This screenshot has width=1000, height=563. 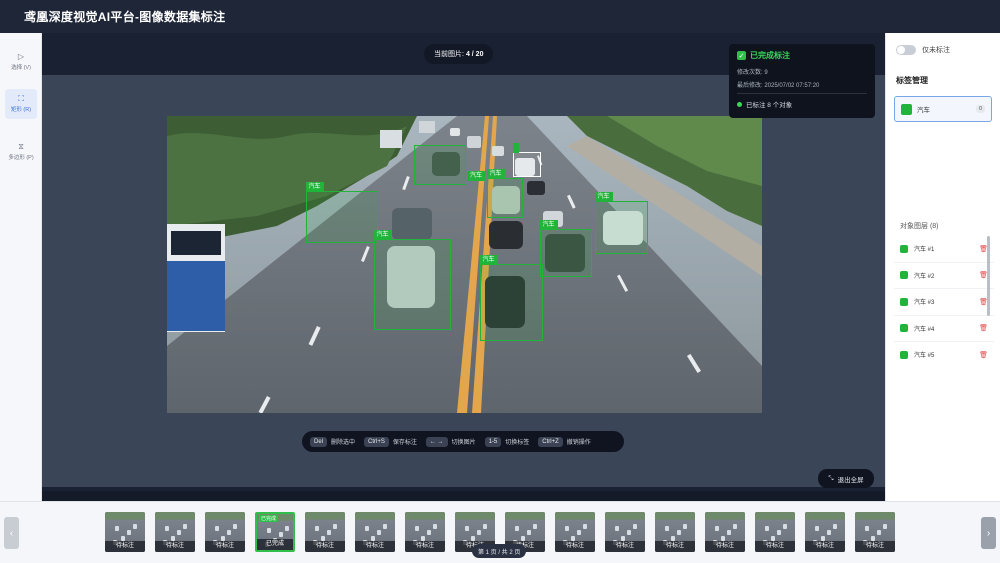 What do you see at coordinates (436, 441) in the screenshot?
I see `shortcut-key: ← →` at bounding box center [436, 441].